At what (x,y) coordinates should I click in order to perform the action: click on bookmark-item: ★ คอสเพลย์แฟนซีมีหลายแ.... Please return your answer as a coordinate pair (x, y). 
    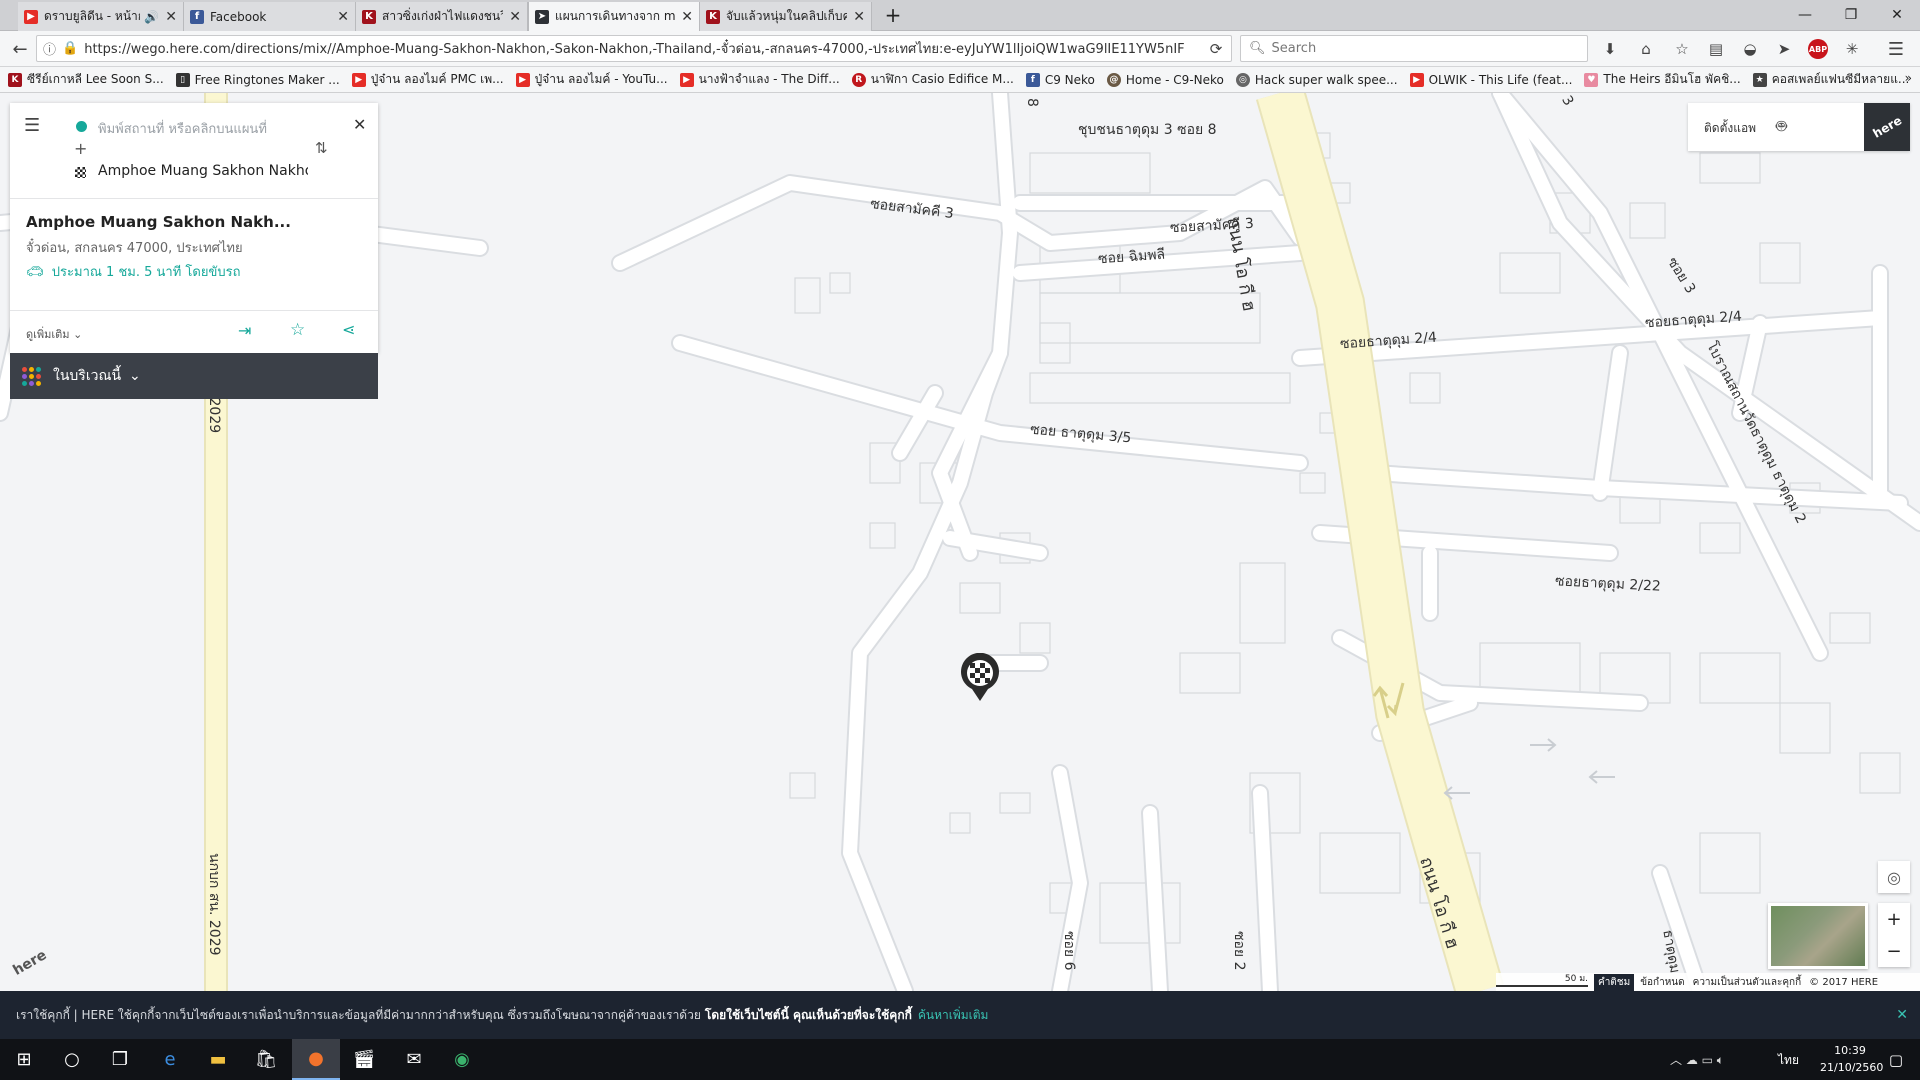
    Looking at the image, I should click on (1830, 79).